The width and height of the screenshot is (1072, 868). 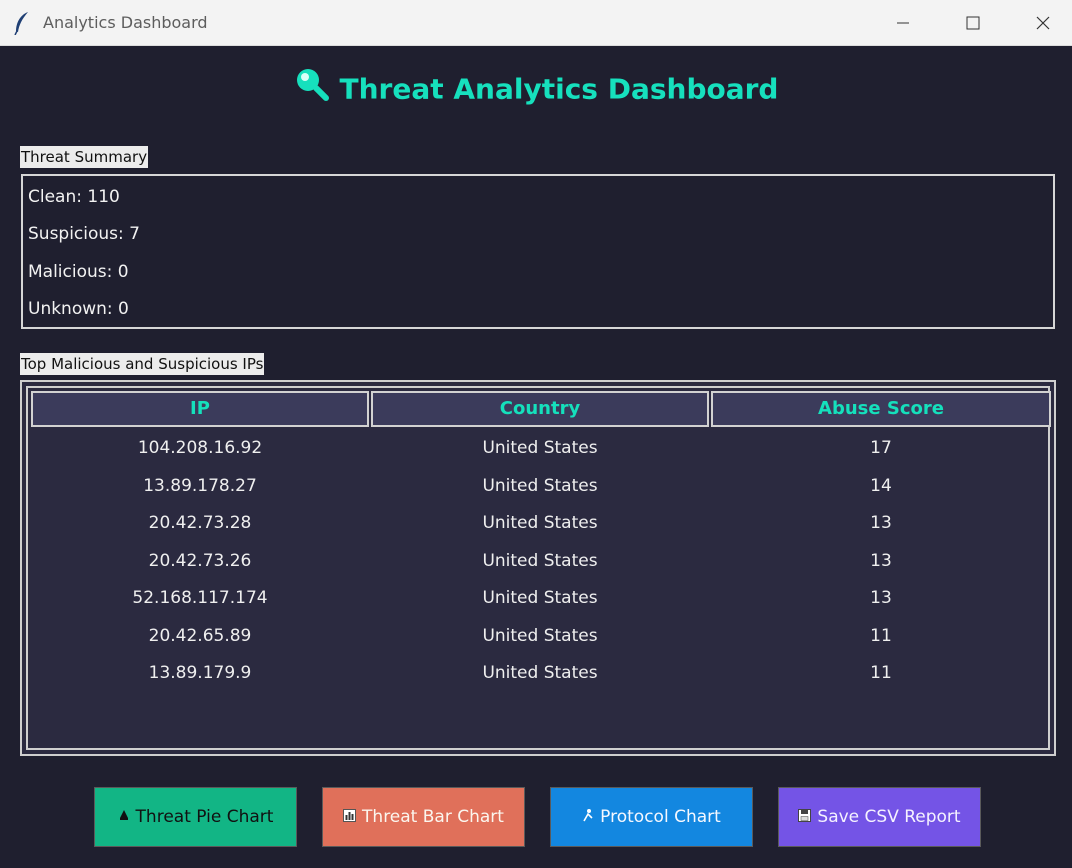 I want to click on threat-pie-chart-label: Threat Pie Chart, so click(x=204, y=817).